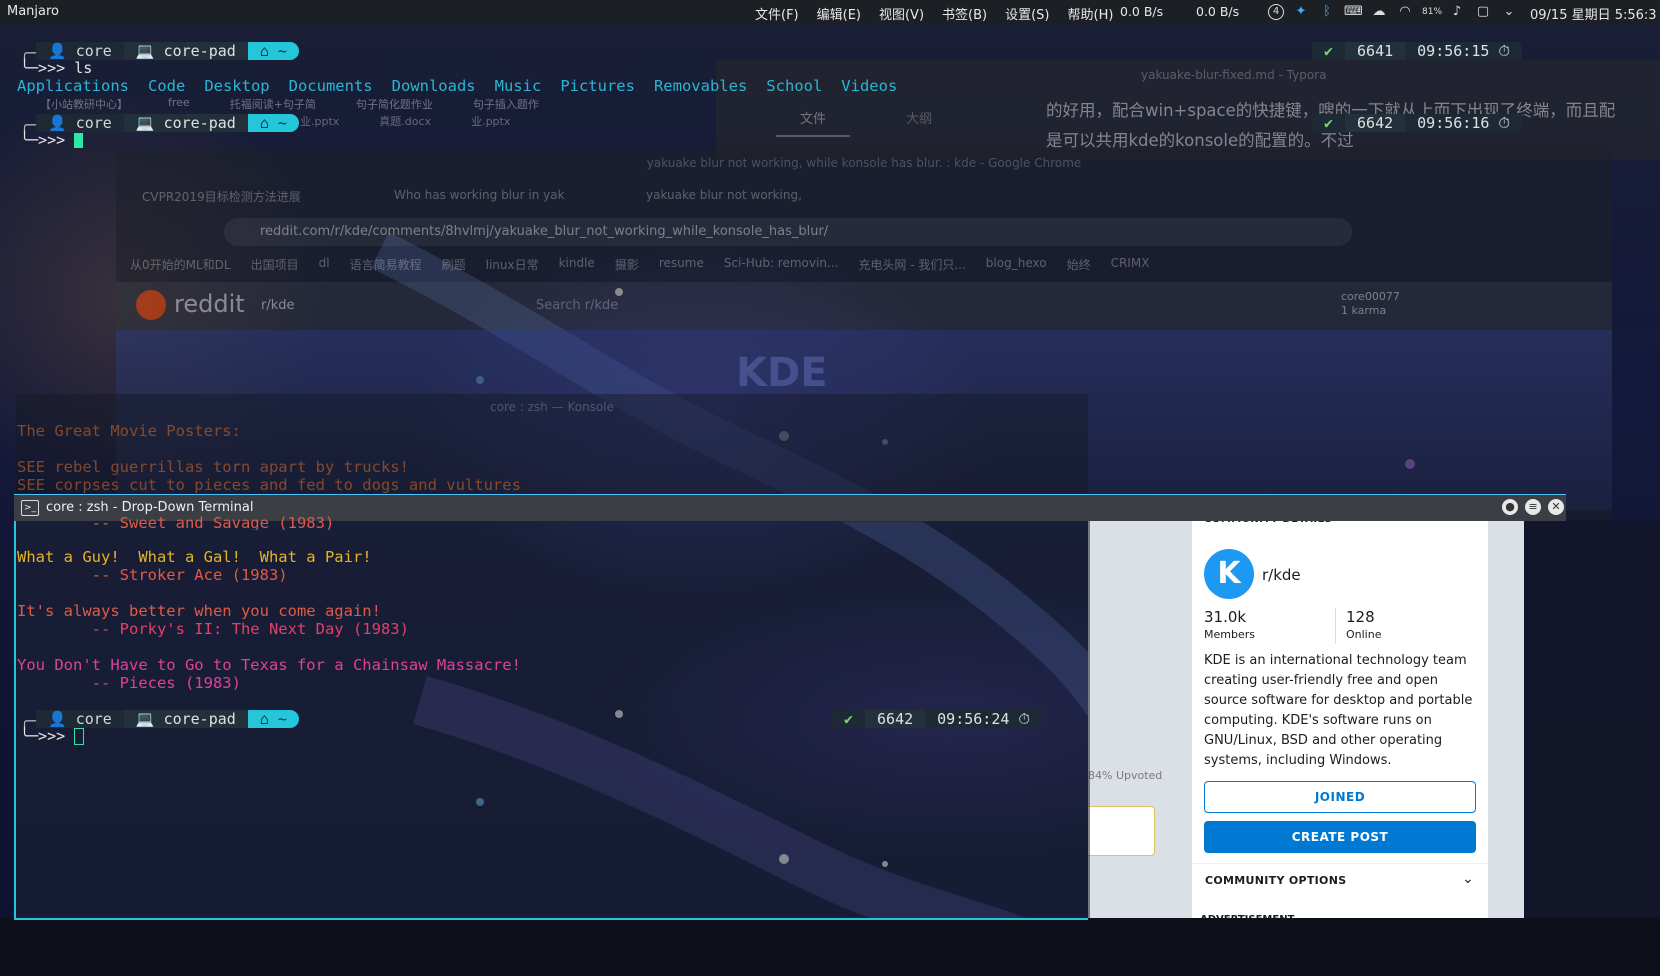  What do you see at coordinates (839, 13) in the screenshot?
I see `menu-edit: 编辑(E)` at bounding box center [839, 13].